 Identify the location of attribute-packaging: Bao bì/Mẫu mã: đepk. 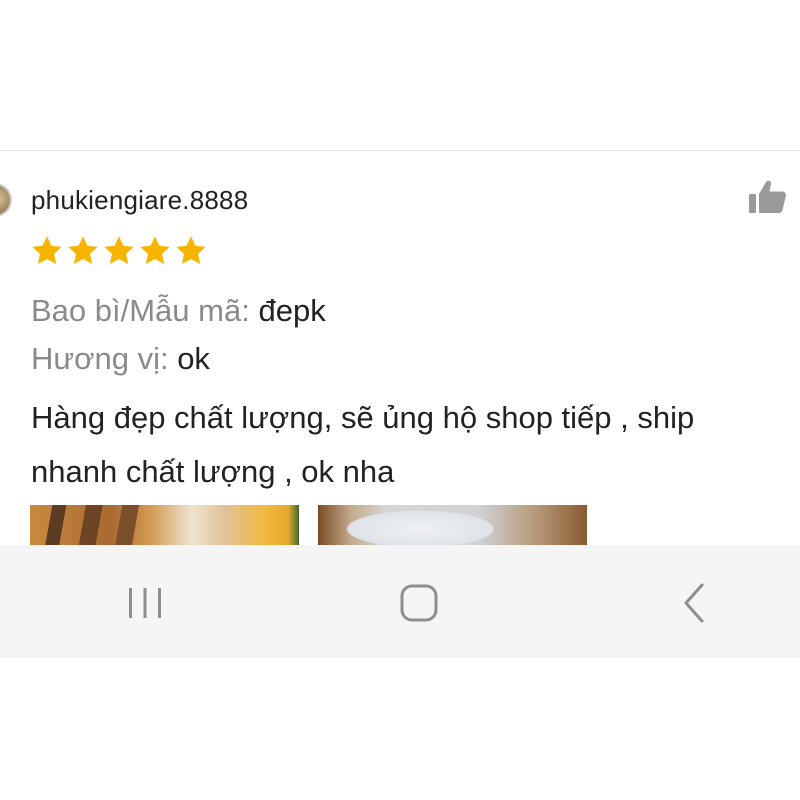
(178, 311).